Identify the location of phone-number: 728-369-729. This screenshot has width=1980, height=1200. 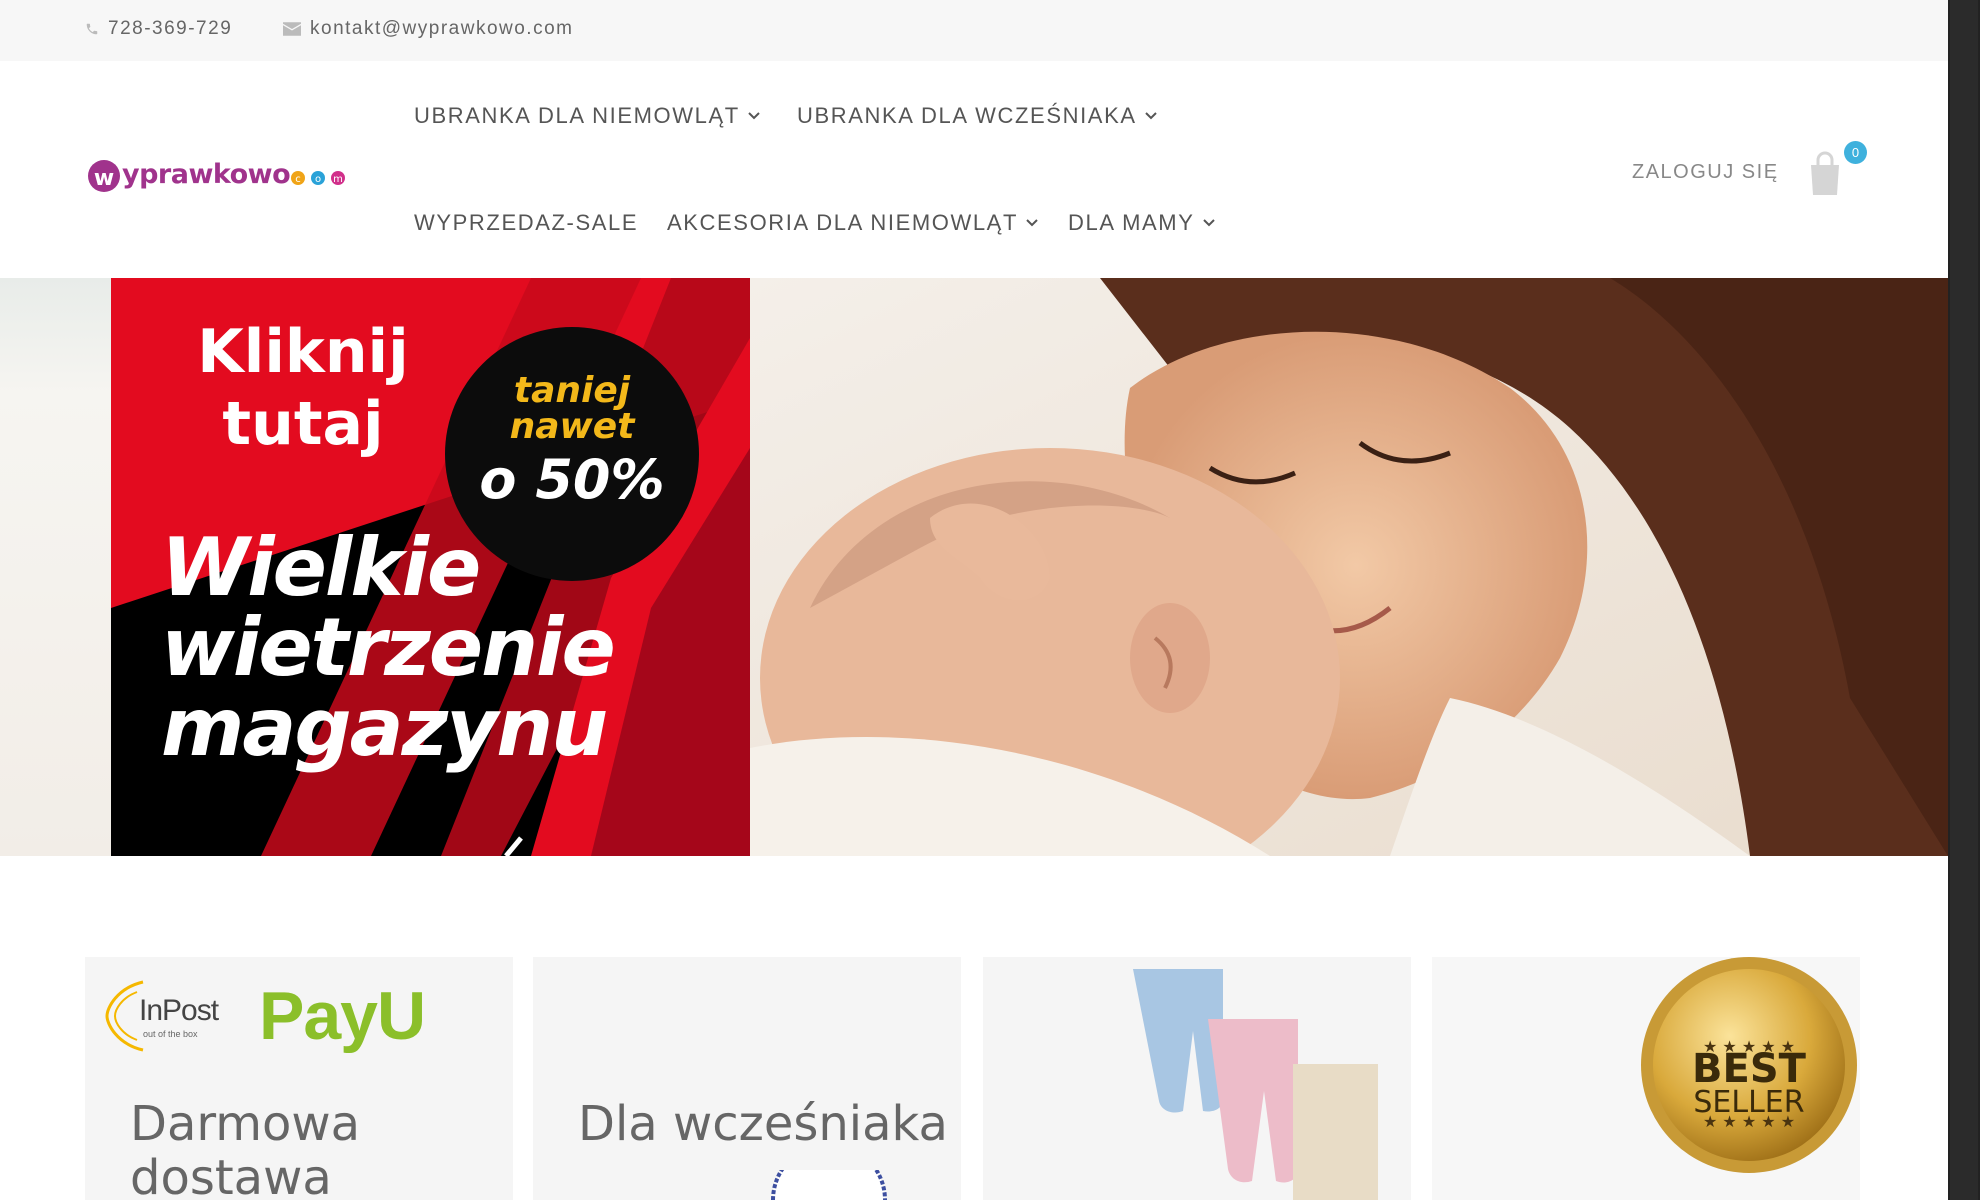
(170, 28).